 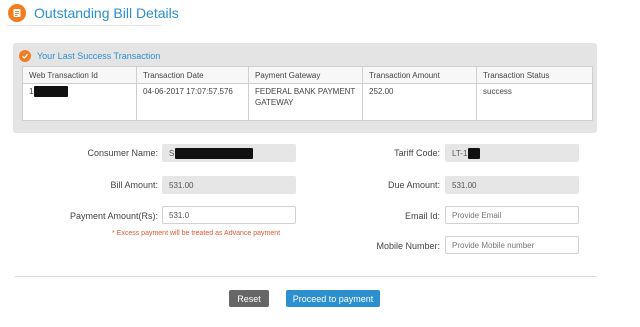 What do you see at coordinates (408, 246) in the screenshot?
I see `mobile-number-label: Mobile Number:` at bounding box center [408, 246].